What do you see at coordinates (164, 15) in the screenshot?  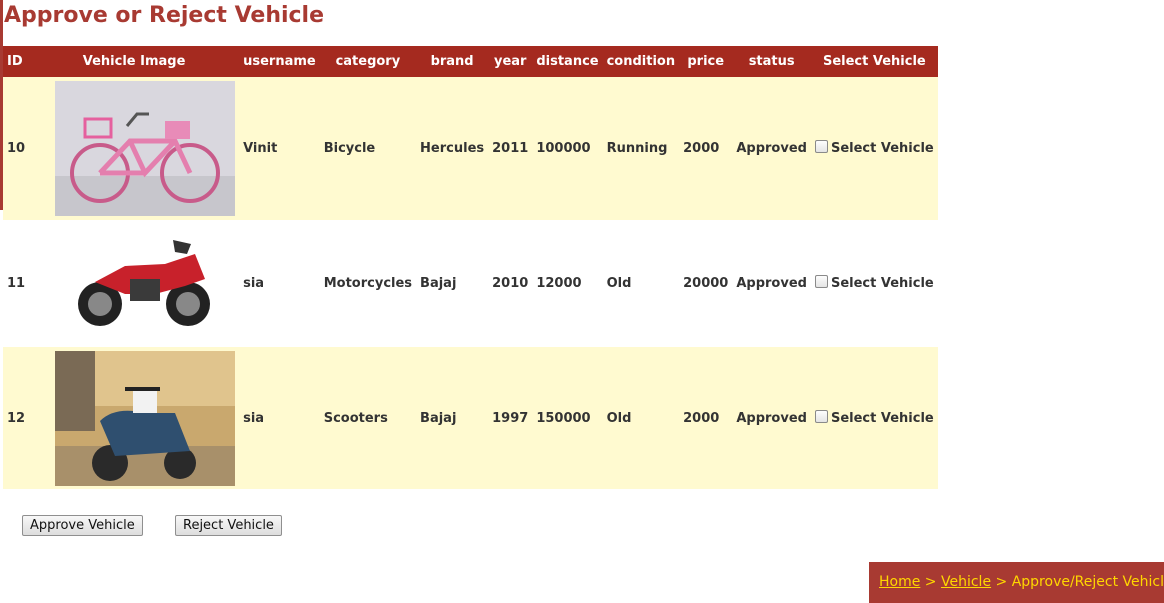 I see `page-title: Approve or Reject Vehicle` at bounding box center [164, 15].